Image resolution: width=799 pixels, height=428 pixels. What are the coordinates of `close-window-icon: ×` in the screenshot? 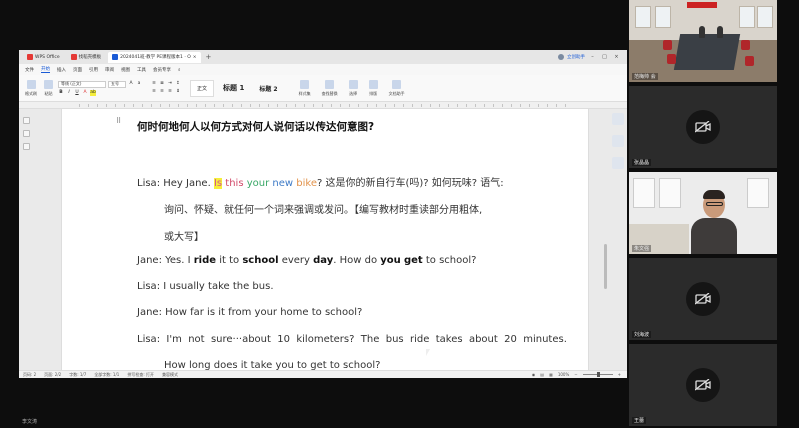 It's located at (616, 57).